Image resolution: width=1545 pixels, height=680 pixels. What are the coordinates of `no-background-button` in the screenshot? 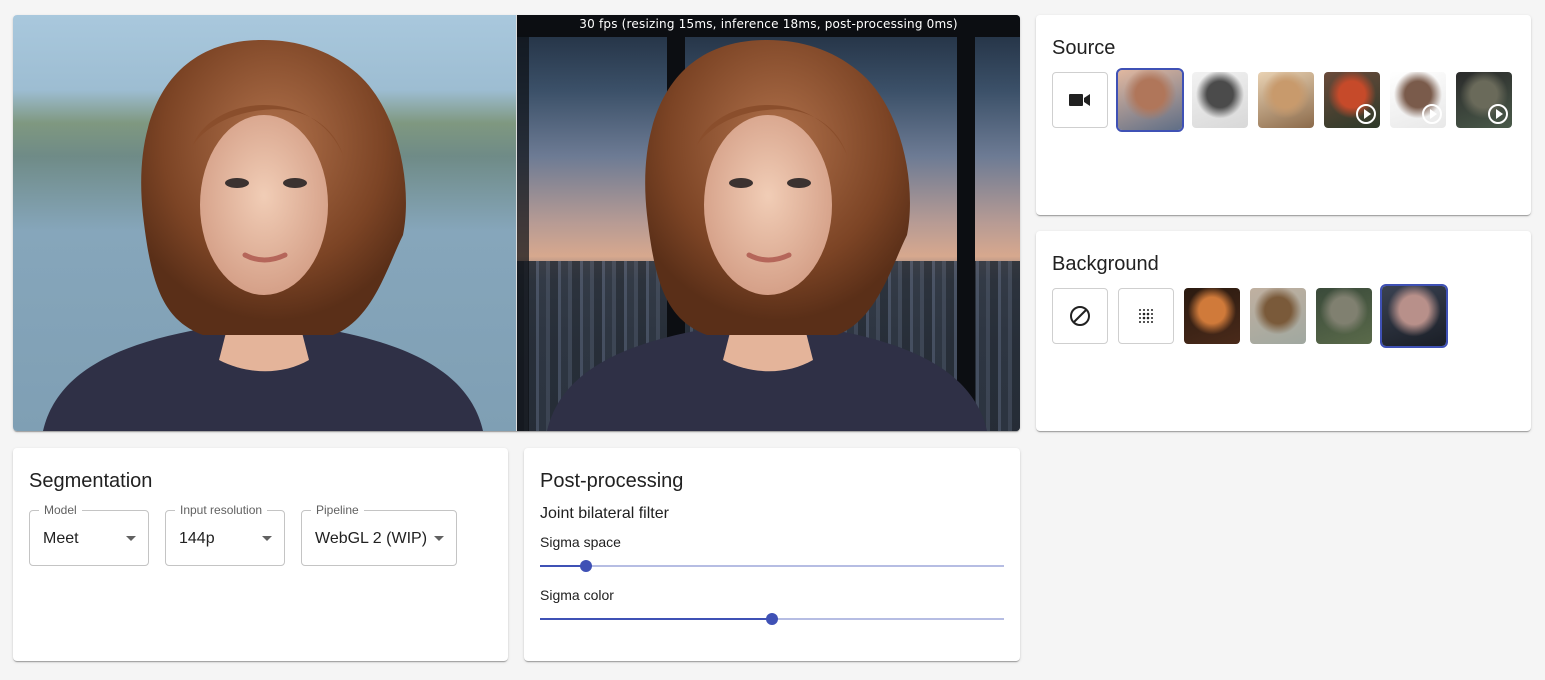 It's located at (1080, 316).